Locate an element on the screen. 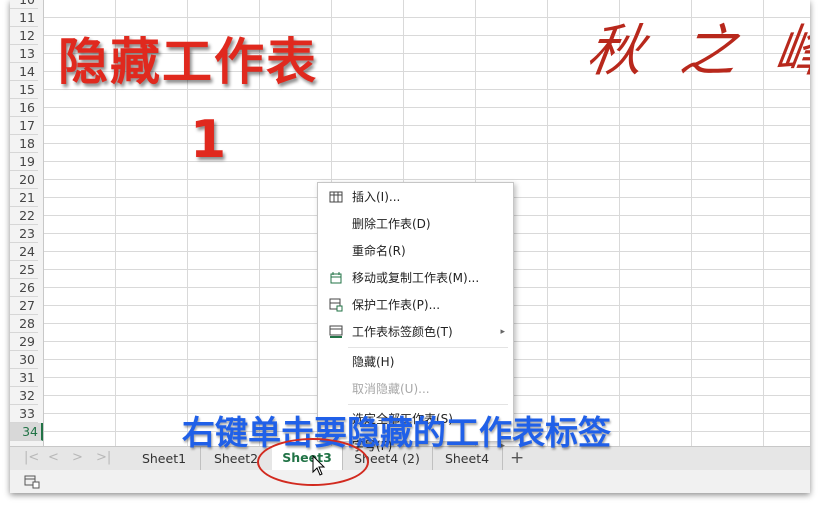  row-number: 33 is located at coordinates (24, 414).